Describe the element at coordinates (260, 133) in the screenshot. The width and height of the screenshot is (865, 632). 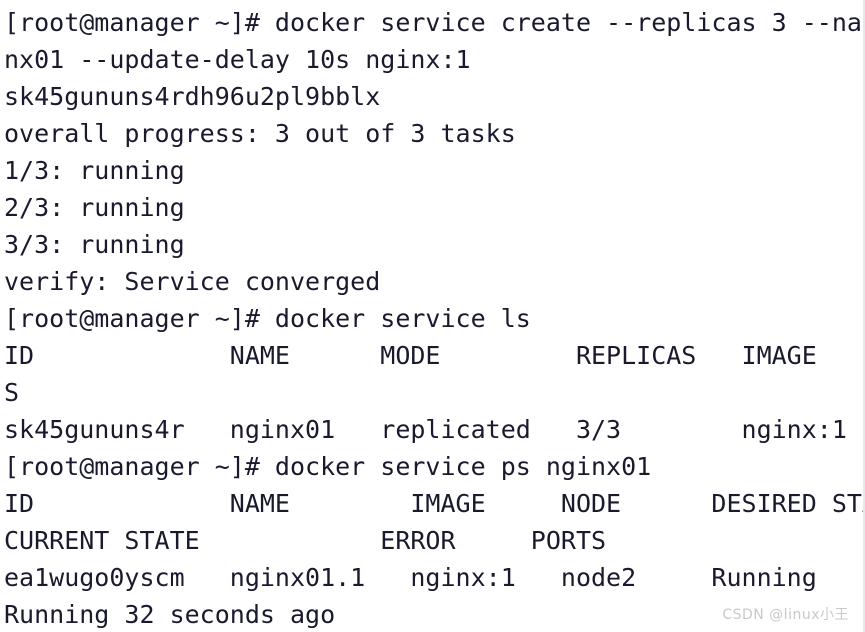
I see `terminal-line: overall progress: 3 out of 3 tasks` at that location.